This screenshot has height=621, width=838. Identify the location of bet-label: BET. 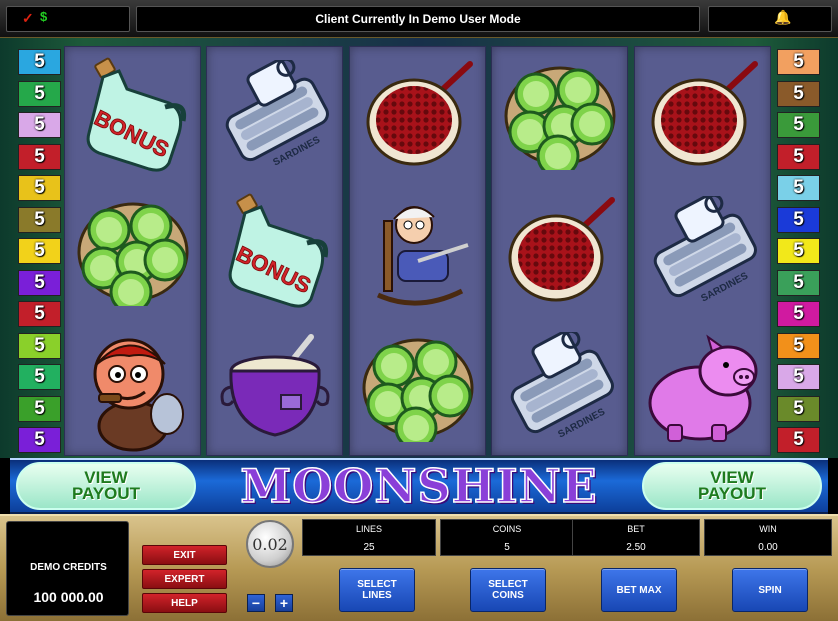
(636, 529).